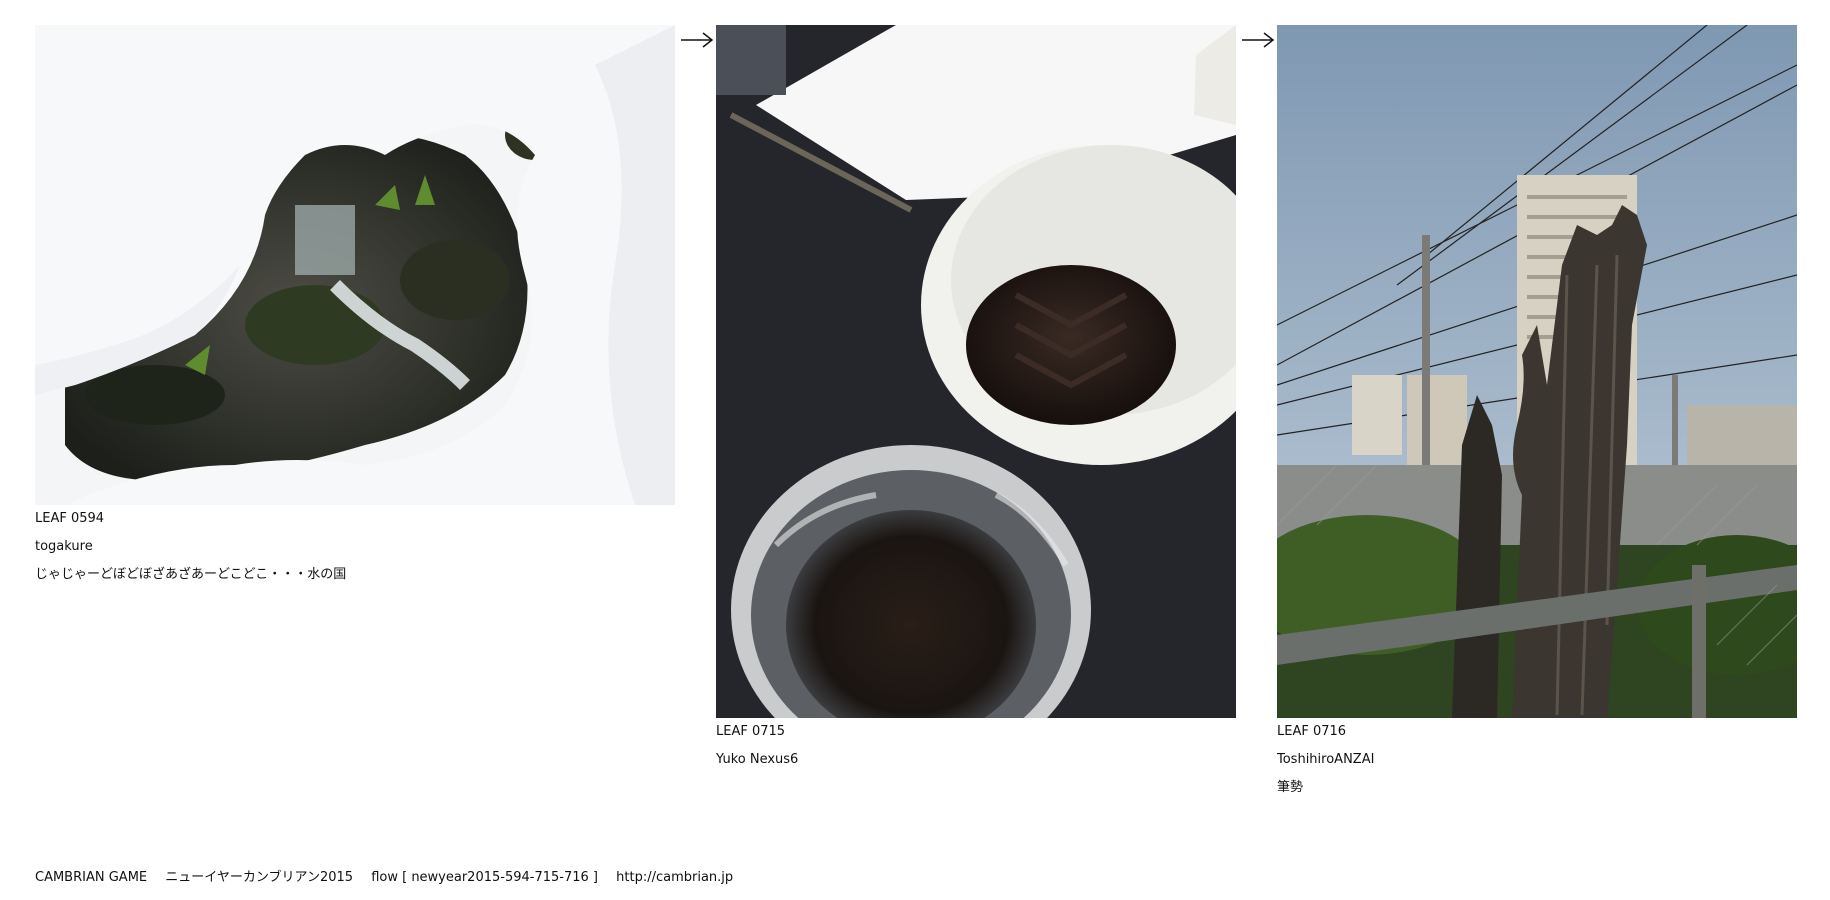  Describe the element at coordinates (484, 877) in the screenshot. I see `footer-flow-id: flow [ newyear2015-594-715-716 ]` at that location.